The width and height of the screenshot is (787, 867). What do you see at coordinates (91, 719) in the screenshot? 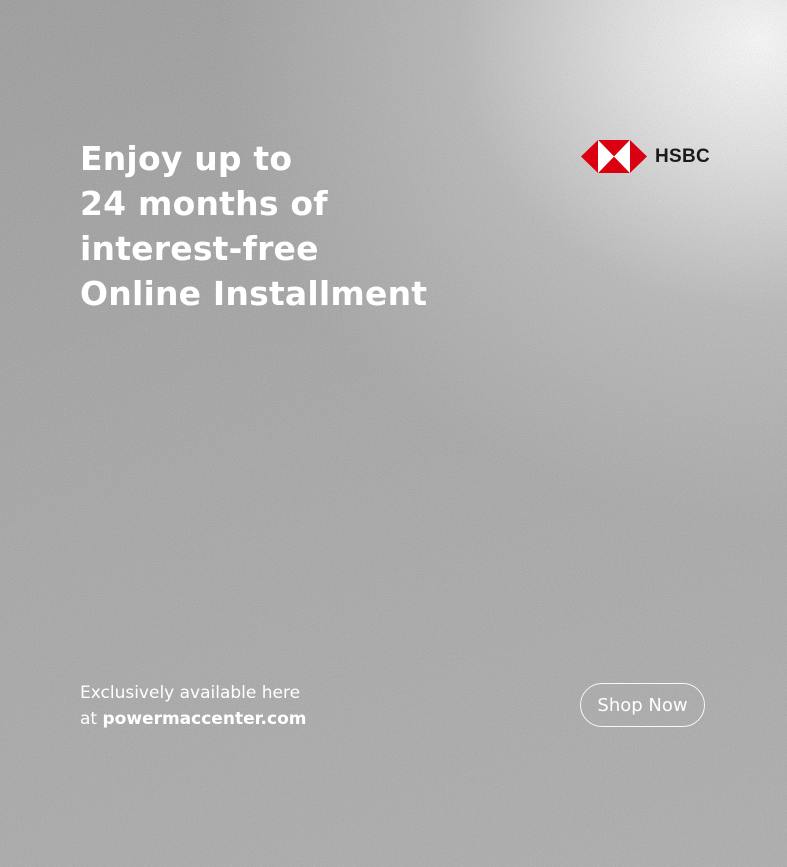
I see `availability-prefix: at` at bounding box center [91, 719].